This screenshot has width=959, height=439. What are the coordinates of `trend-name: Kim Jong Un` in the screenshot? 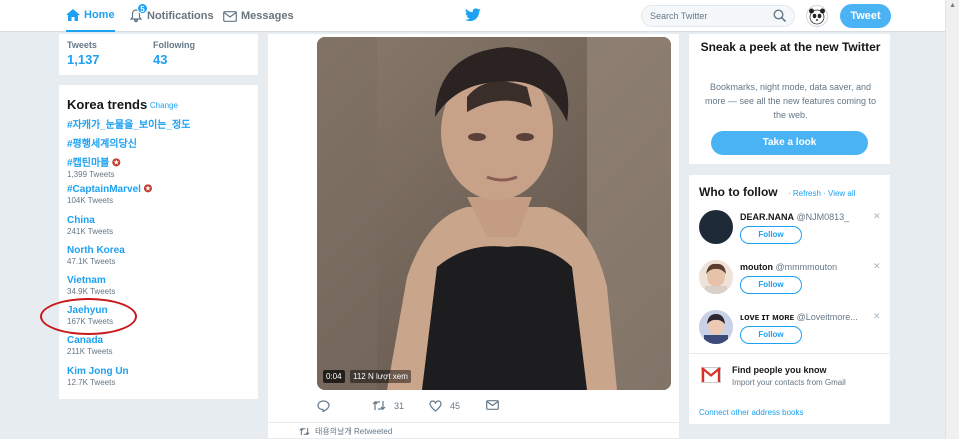 It's located at (98, 371).